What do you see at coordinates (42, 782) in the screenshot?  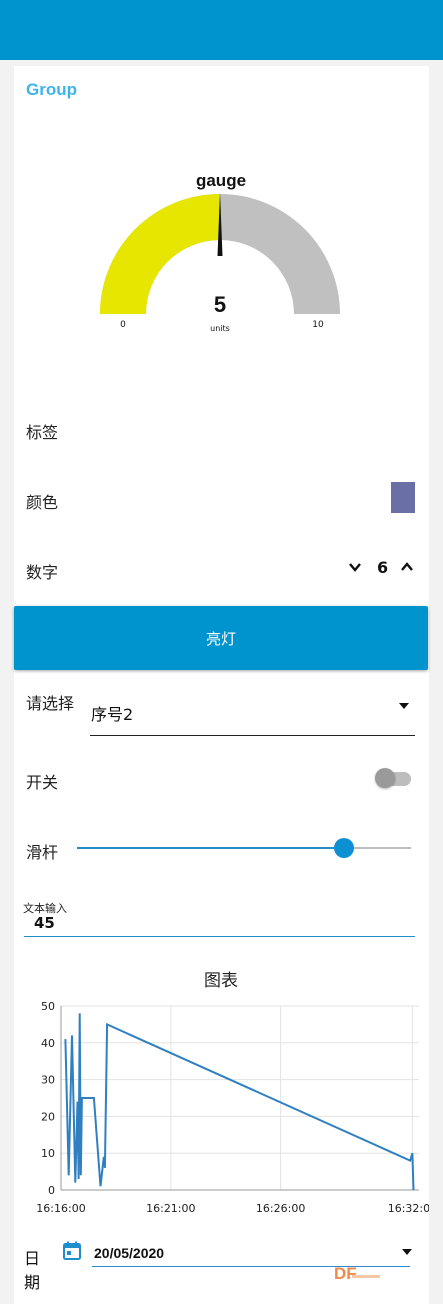 I see `switch-row-label: 开关` at bounding box center [42, 782].